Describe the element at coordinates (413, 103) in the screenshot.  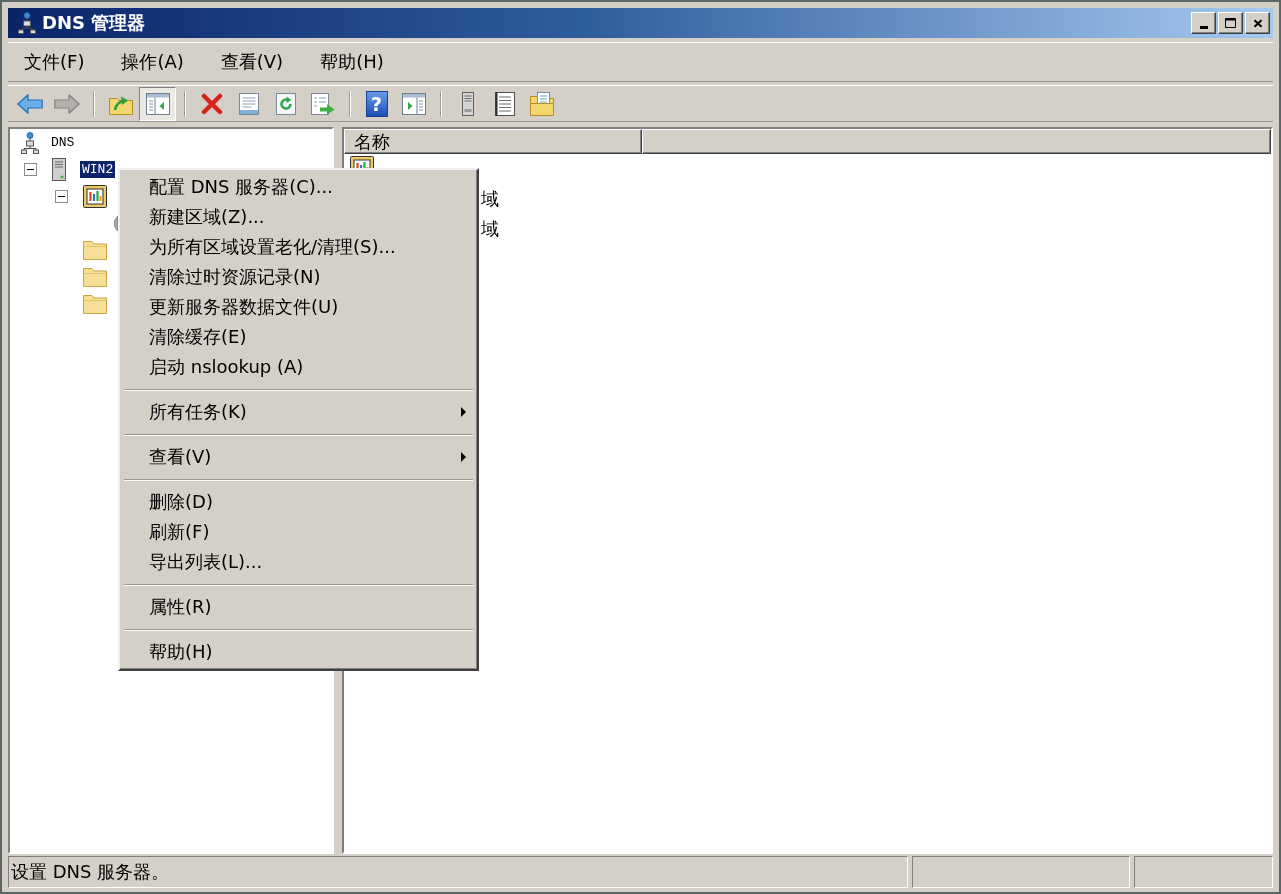
I see `window-right-pane-icon` at that location.